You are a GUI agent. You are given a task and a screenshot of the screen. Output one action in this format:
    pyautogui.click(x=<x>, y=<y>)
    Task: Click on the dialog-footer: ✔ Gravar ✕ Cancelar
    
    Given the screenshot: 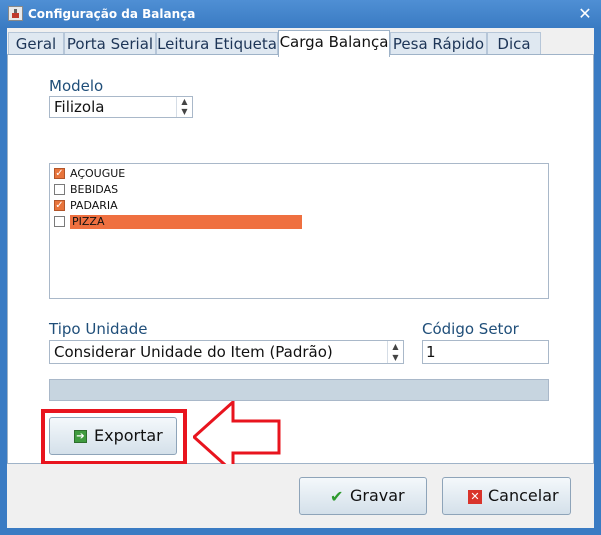 What is the action you would take?
    pyautogui.click(x=300, y=496)
    